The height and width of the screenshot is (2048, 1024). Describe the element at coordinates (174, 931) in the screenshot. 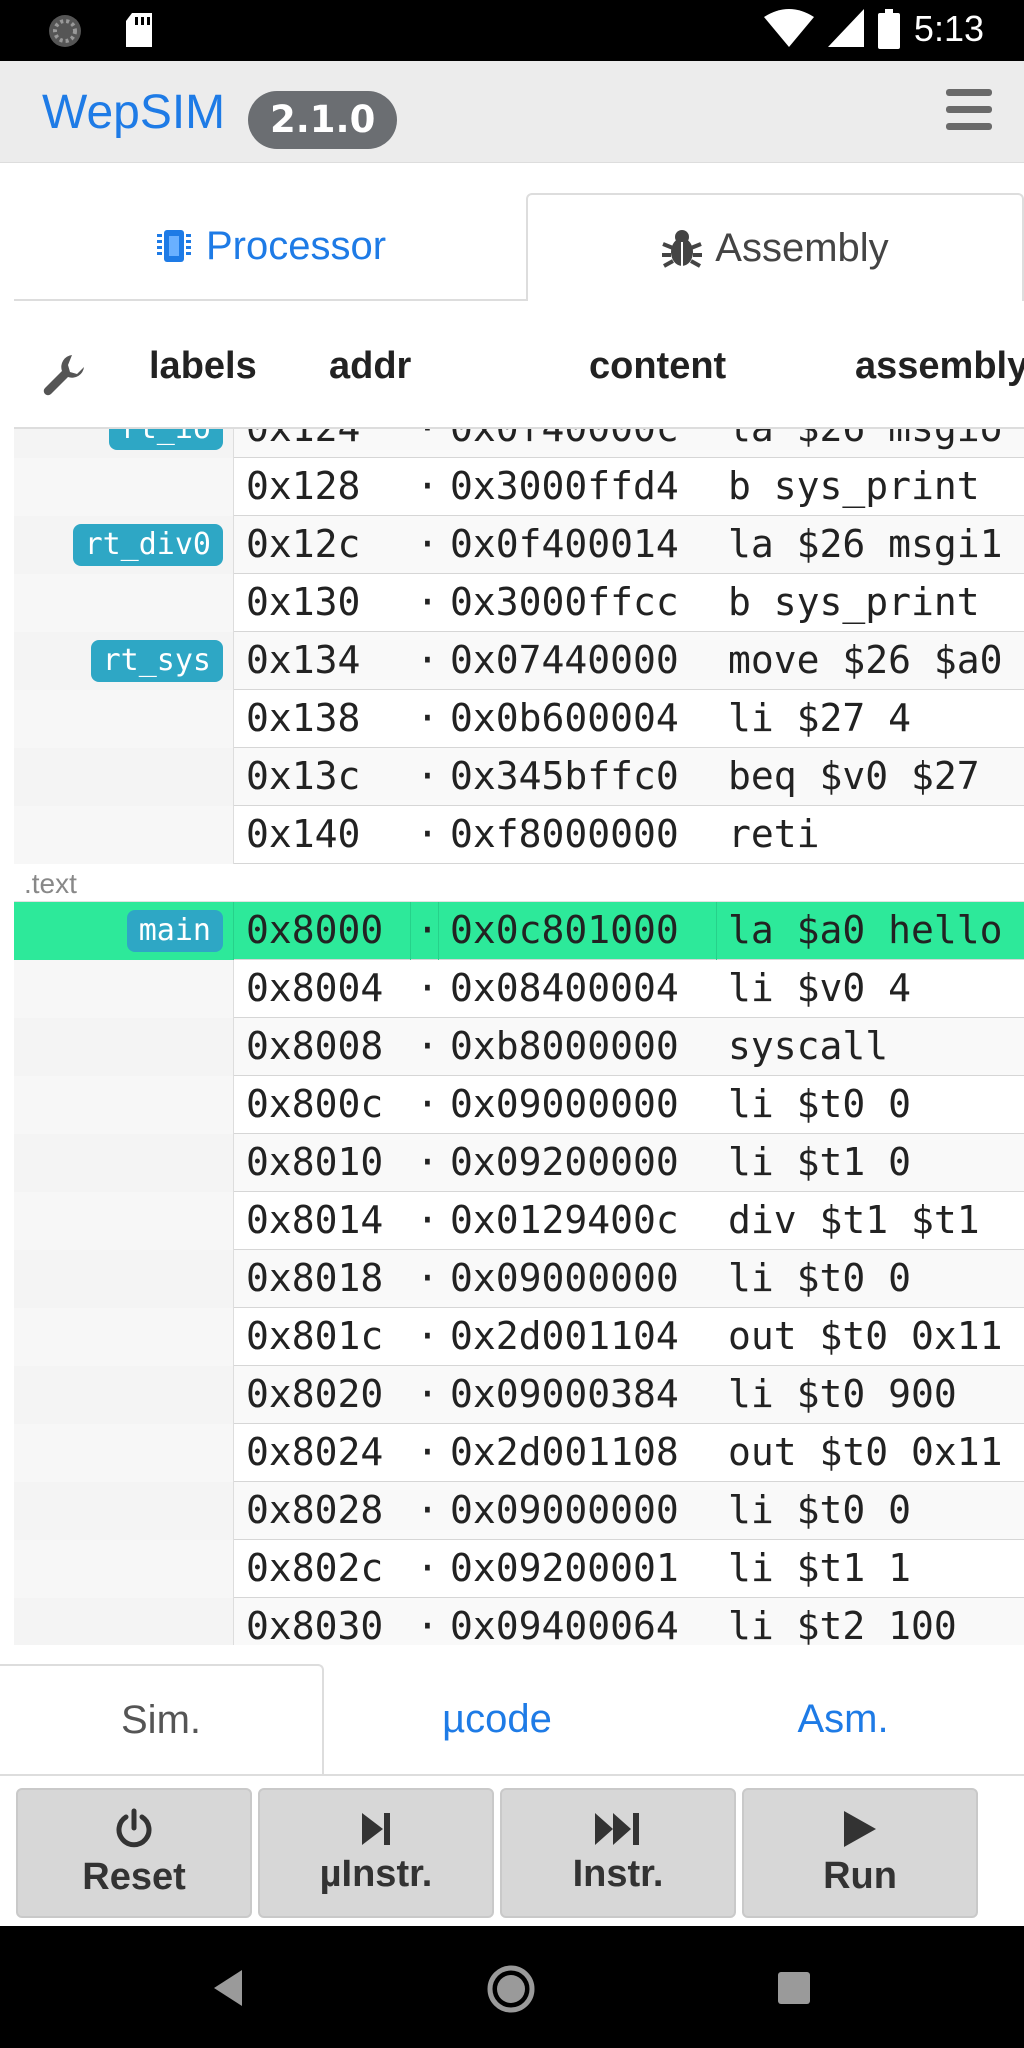

I see `label-badge: main` at that location.